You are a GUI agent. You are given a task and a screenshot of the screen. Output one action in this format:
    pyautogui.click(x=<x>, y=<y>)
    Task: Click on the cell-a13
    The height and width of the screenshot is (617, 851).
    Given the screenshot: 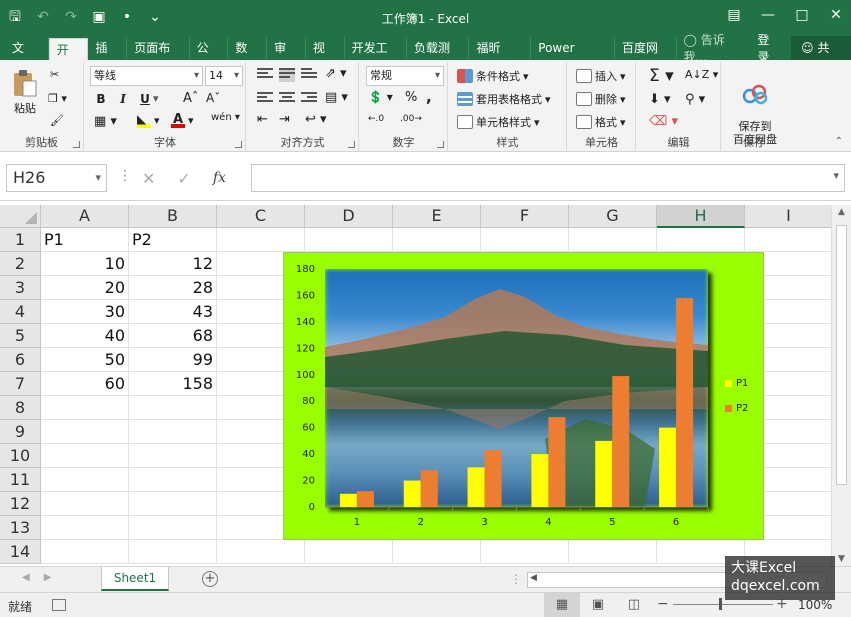 What is the action you would take?
    pyautogui.click(x=85, y=528)
    